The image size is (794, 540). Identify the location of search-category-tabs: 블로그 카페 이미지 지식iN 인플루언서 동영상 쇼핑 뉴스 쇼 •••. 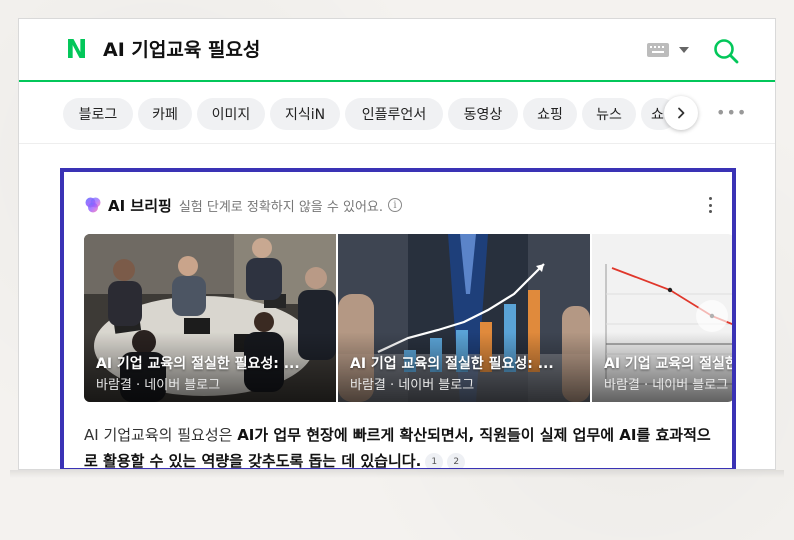
(397, 114).